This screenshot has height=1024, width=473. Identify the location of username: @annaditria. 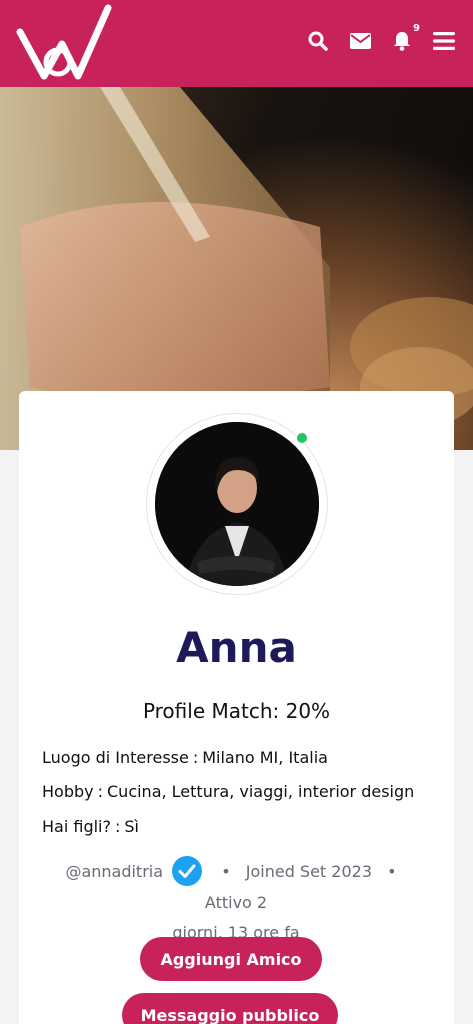
(114, 871).